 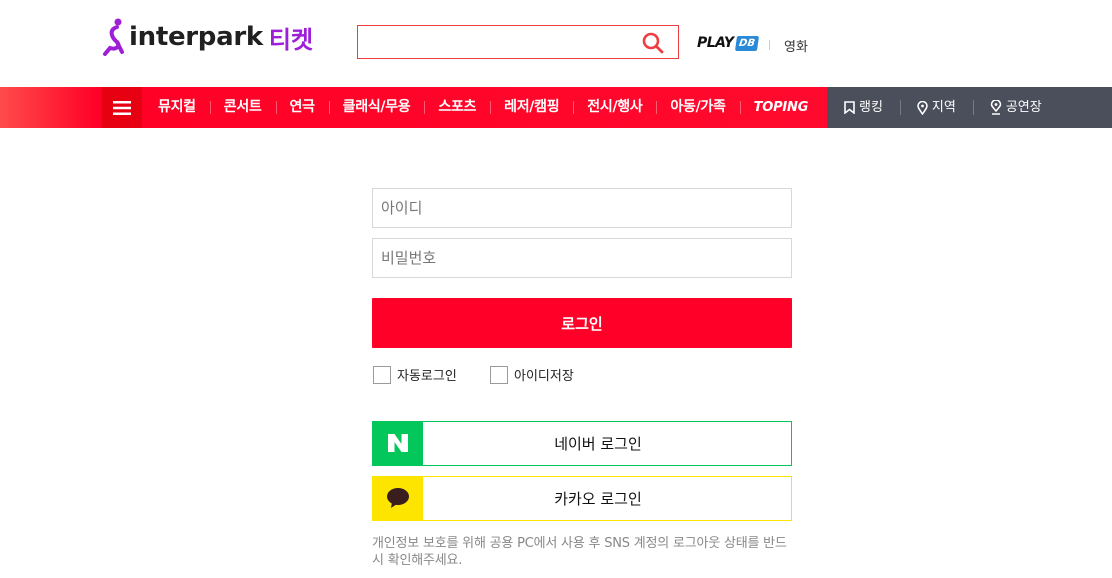 I want to click on nav-item-toping: TOPING, so click(x=781, y=107).